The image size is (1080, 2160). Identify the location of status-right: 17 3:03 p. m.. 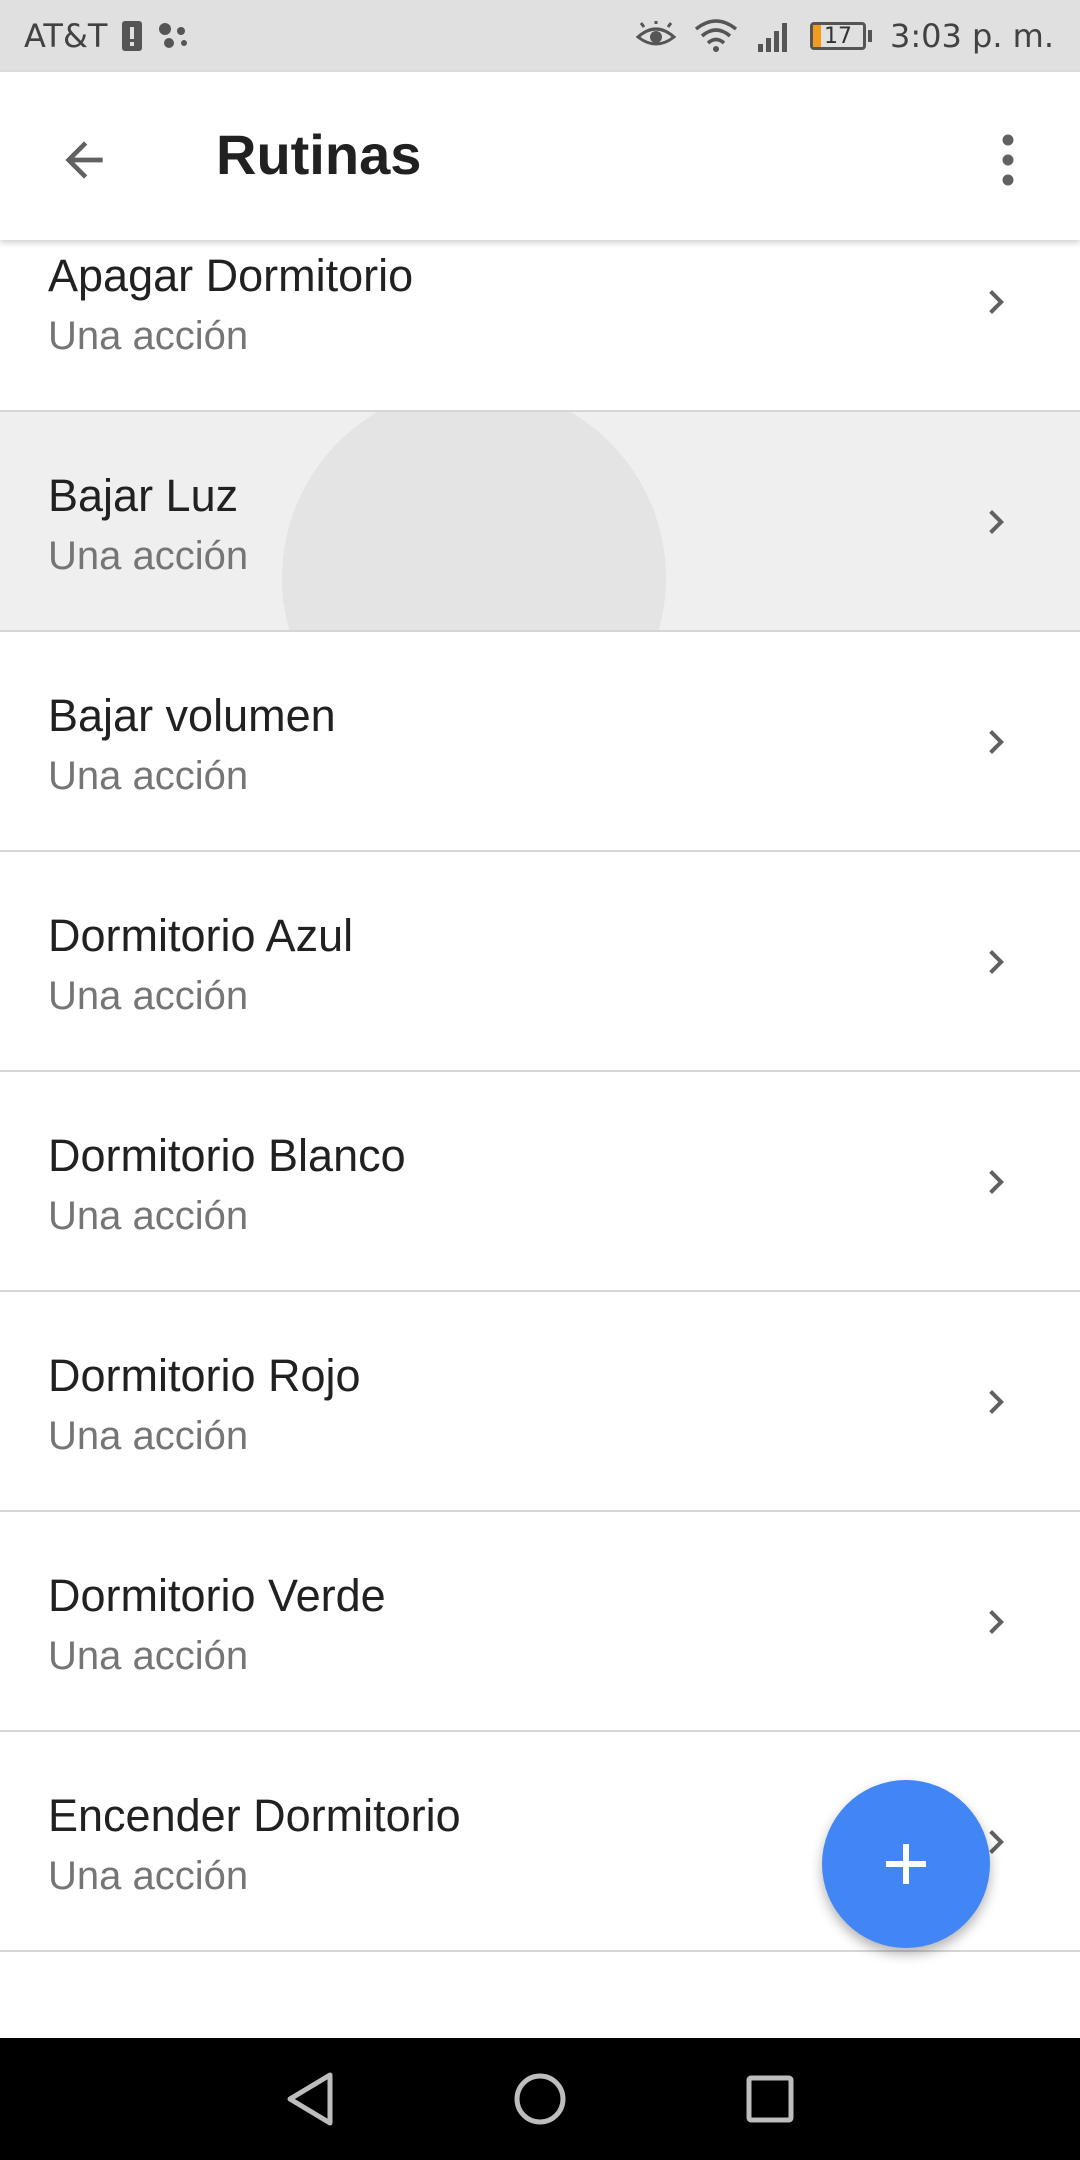
(844, 36).